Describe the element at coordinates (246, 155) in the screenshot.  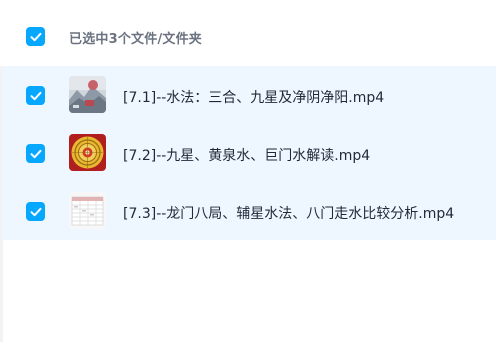
I see `file-name: [7.2]--九星、黄泉水、巨门水解读.mp4` at that location.